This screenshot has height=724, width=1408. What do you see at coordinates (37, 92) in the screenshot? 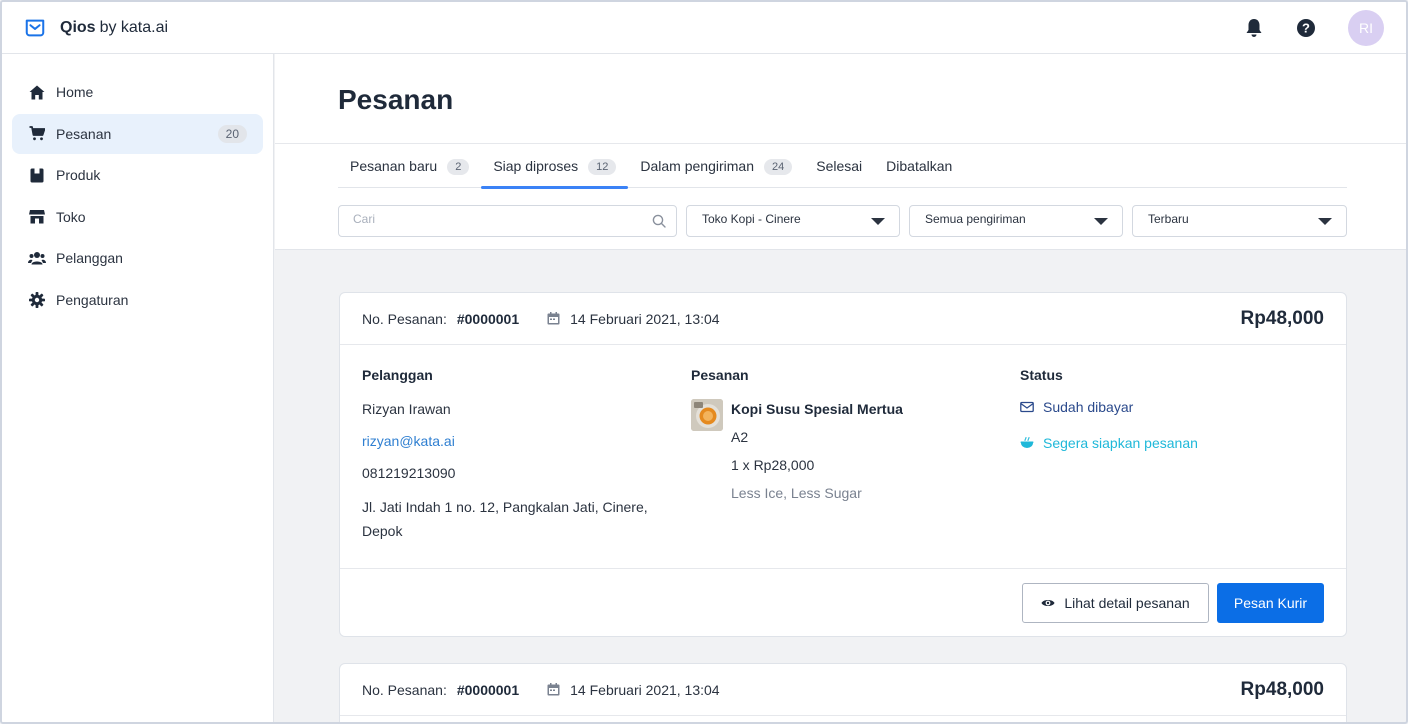
I see `home-icon` at bounding box center [37, 92].